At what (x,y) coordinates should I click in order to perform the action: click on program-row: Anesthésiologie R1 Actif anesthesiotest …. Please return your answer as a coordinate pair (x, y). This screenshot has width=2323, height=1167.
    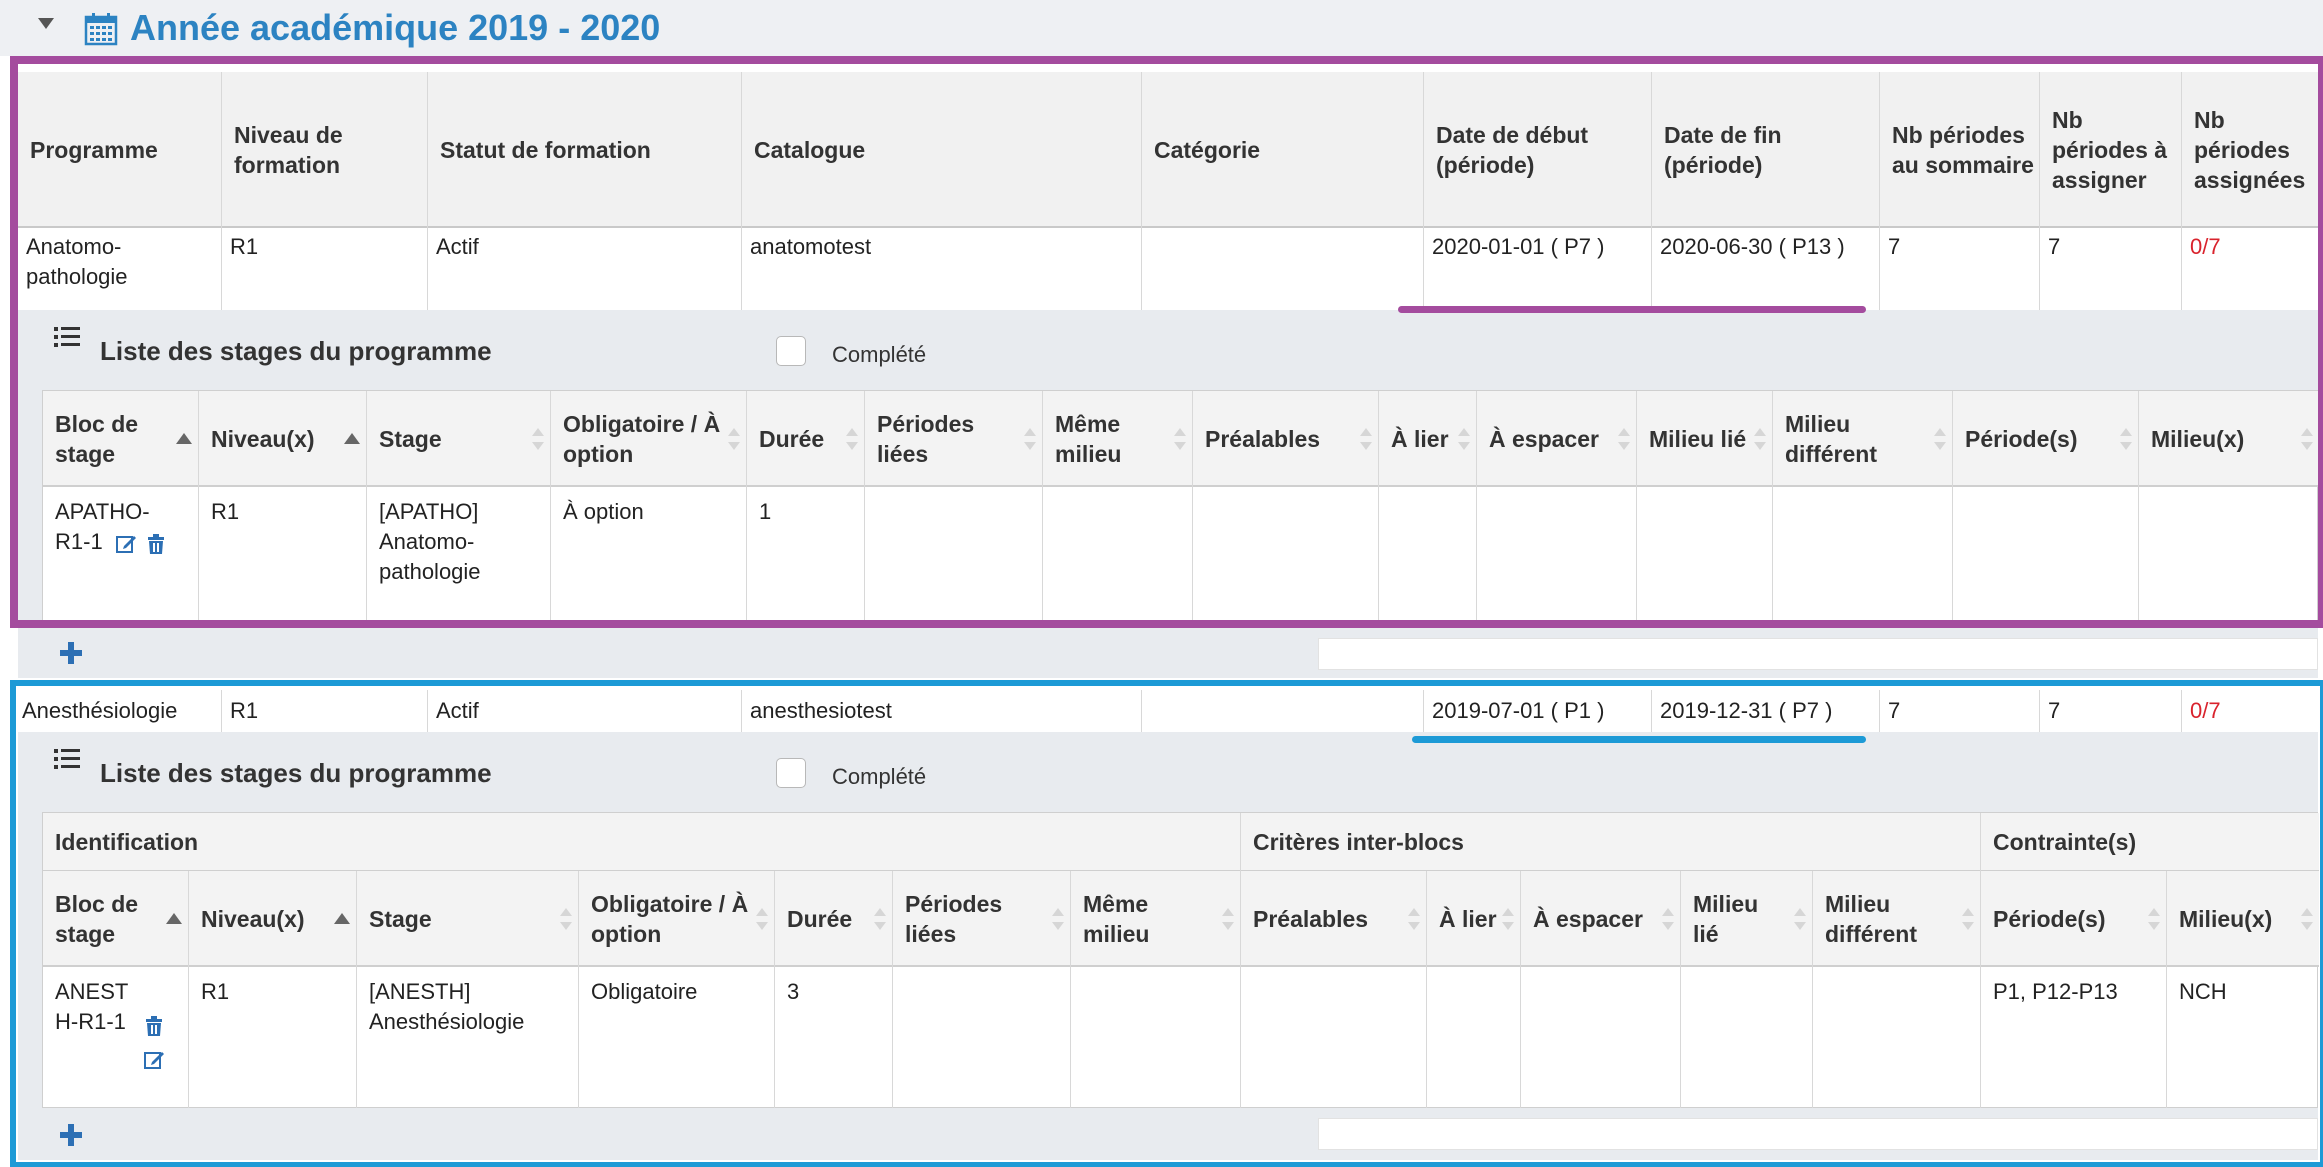
    Looking at the image, I should click on (1168, 711).